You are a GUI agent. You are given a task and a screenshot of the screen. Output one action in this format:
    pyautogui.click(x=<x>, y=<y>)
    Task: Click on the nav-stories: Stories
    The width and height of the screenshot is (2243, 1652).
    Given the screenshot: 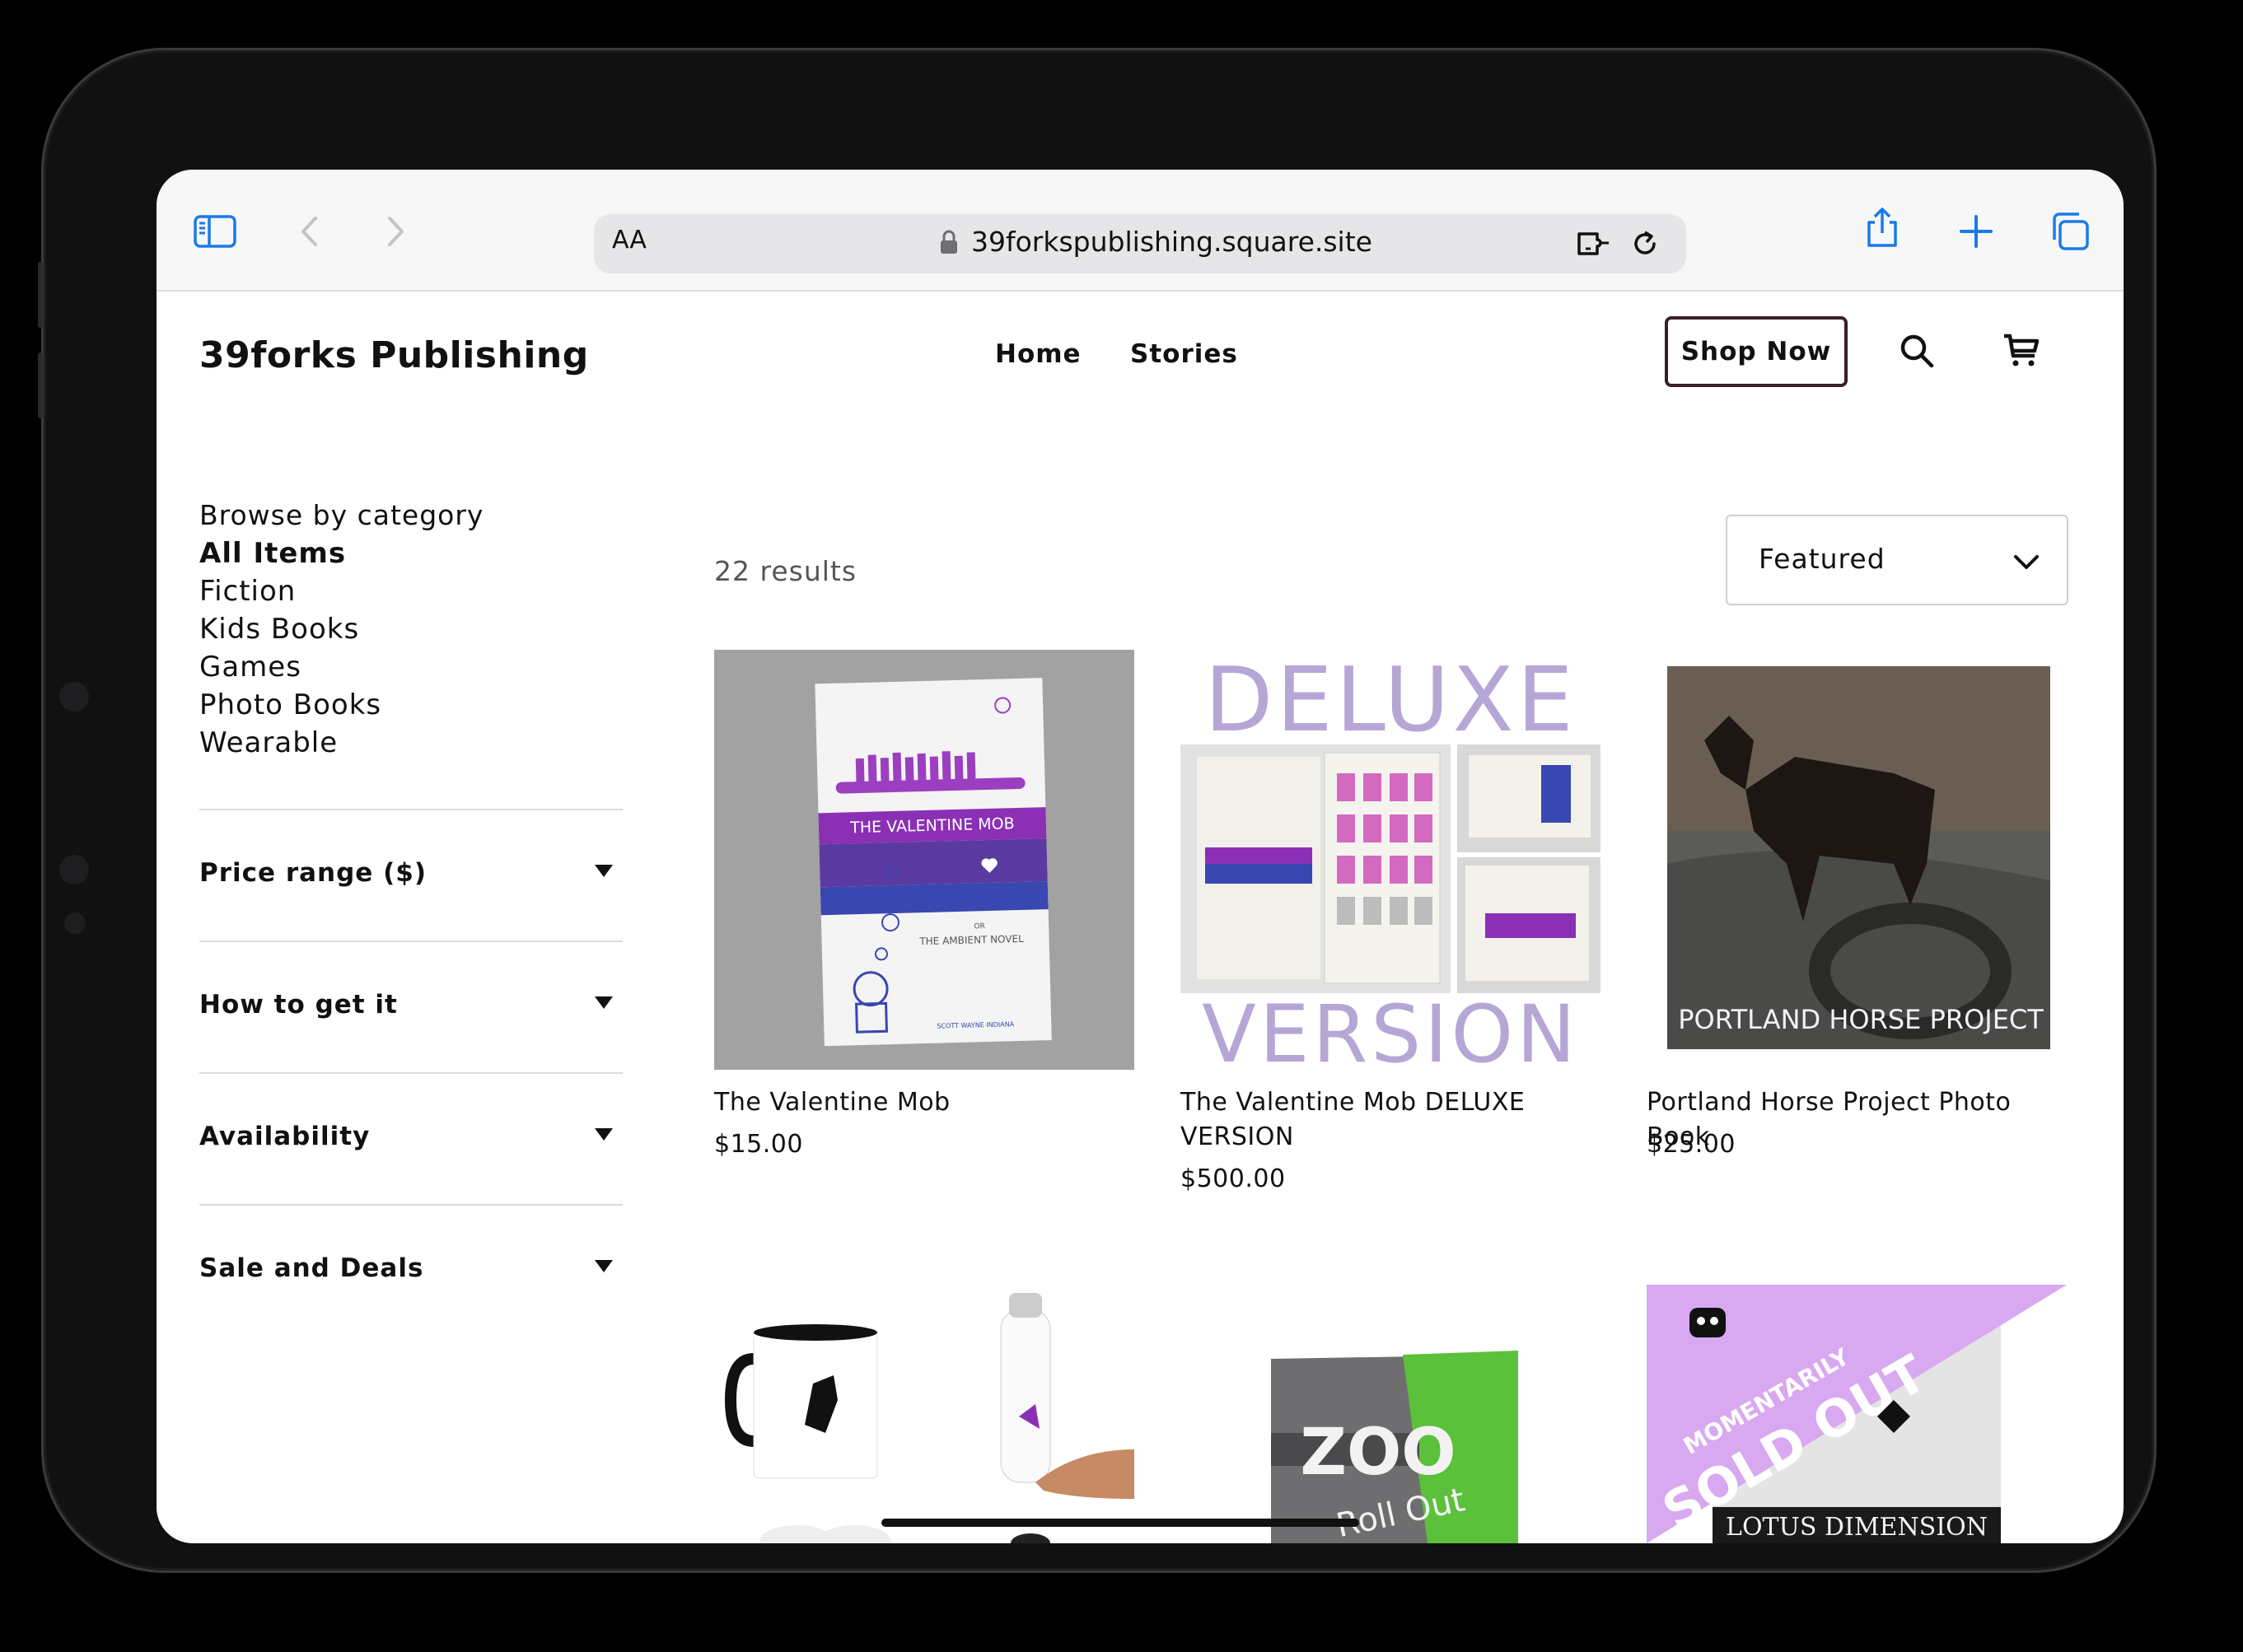 What is the action you would take?
    pyautogui.click(x=1184, y=354)
    